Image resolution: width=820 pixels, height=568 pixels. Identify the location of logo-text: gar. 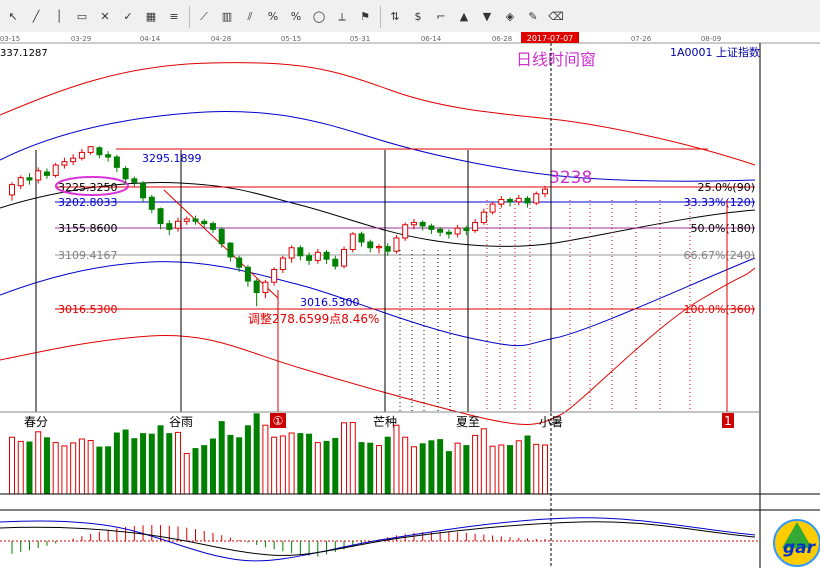
(800, 548).